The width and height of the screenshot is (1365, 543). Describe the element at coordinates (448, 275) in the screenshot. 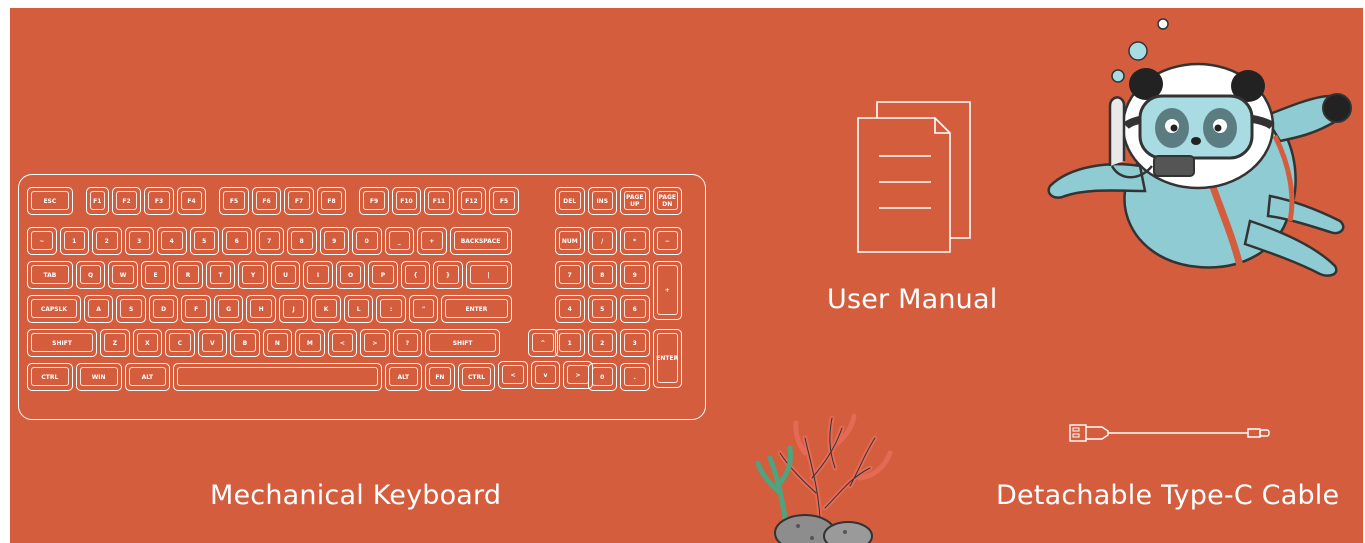

I see `key--: }` at that location.